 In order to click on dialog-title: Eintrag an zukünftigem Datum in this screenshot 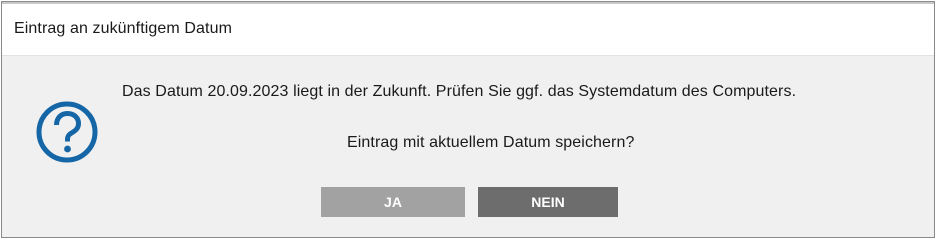, I will do `click(123, 28)`.